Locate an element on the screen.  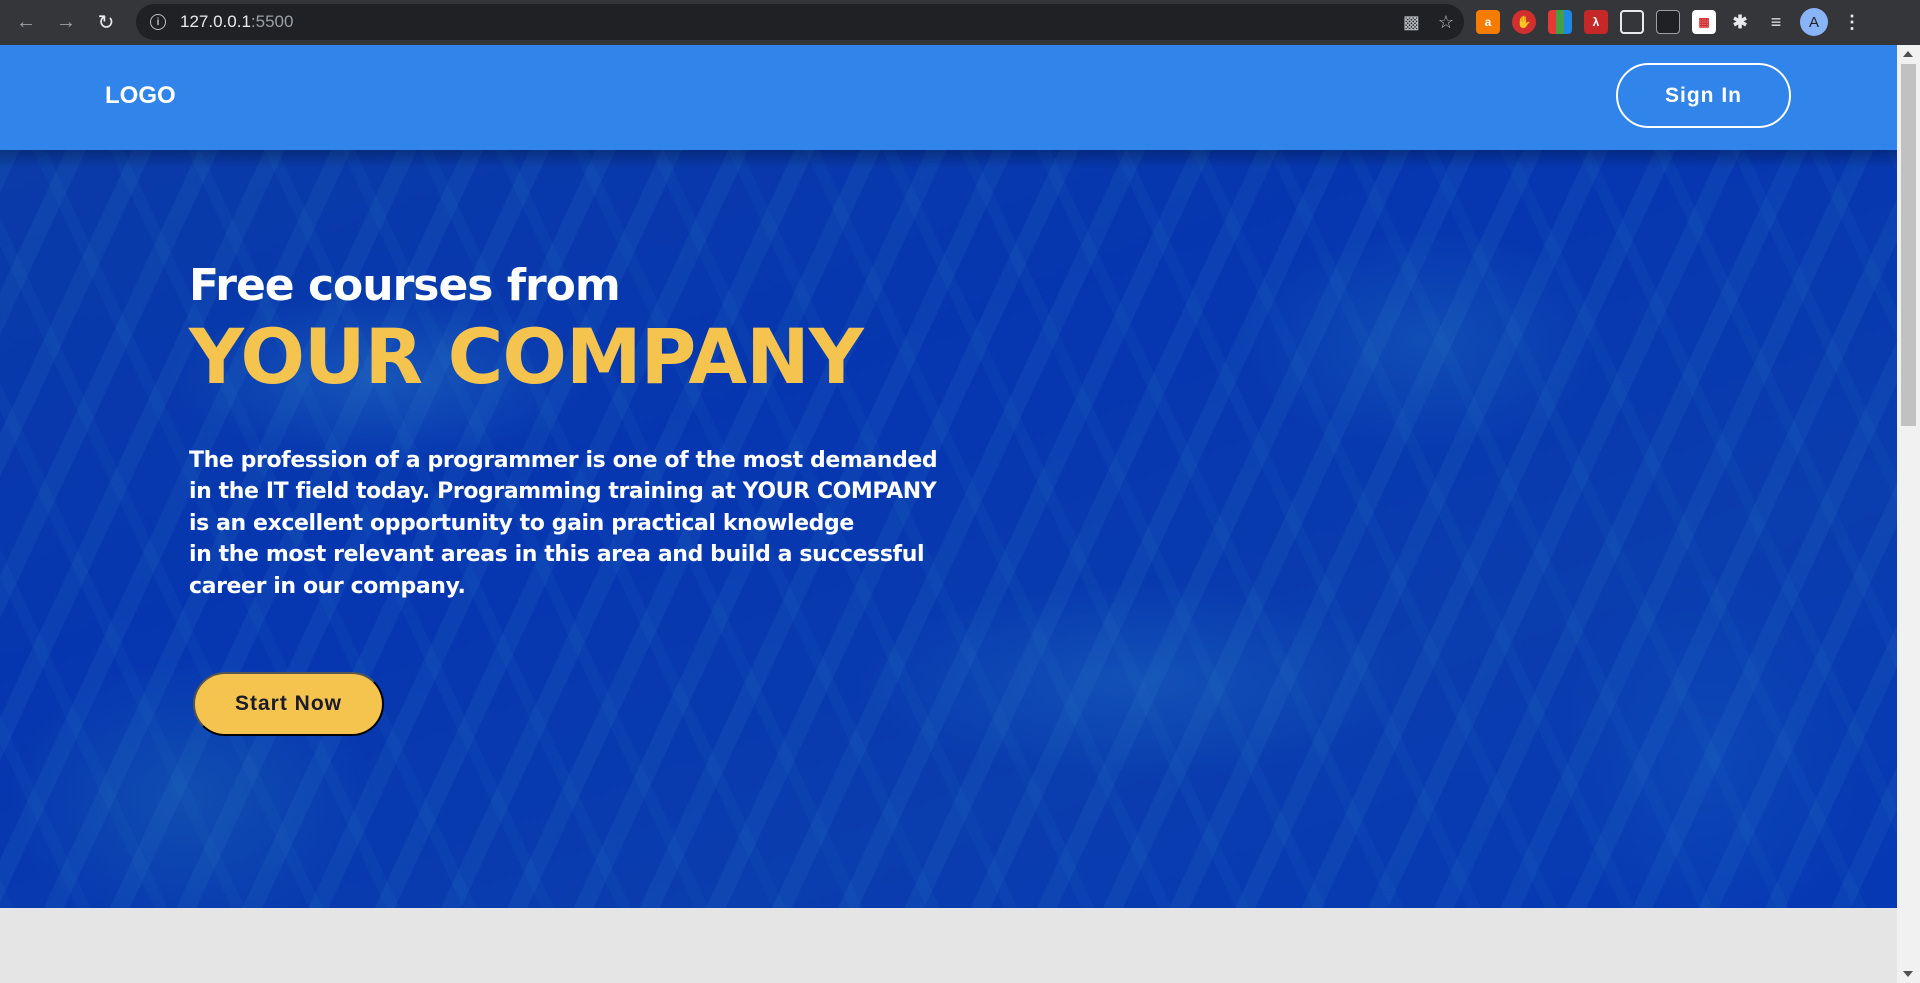
logo: LOGO is located at coordinates (140, 96).